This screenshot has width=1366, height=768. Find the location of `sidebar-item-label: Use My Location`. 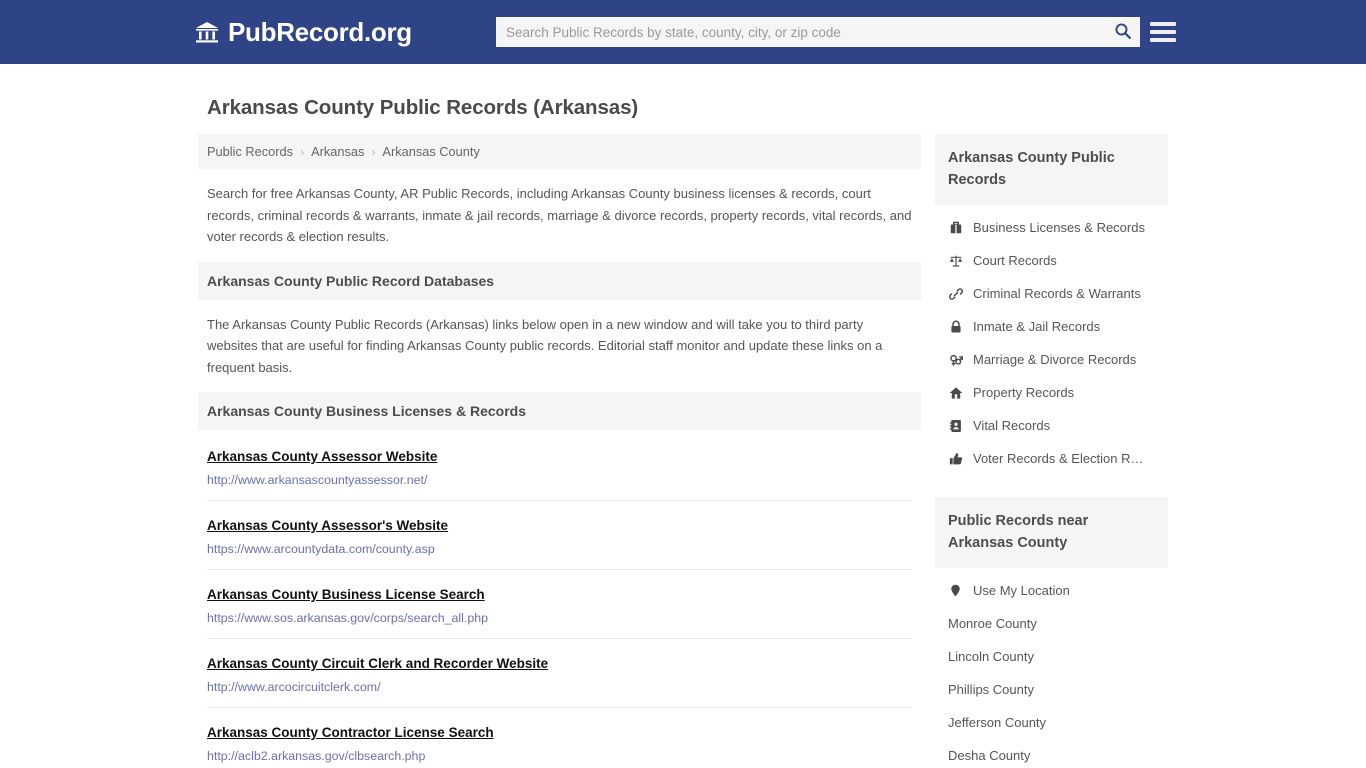

sidebar-item-label: Use My Location is located at coordinates (1021, 590).